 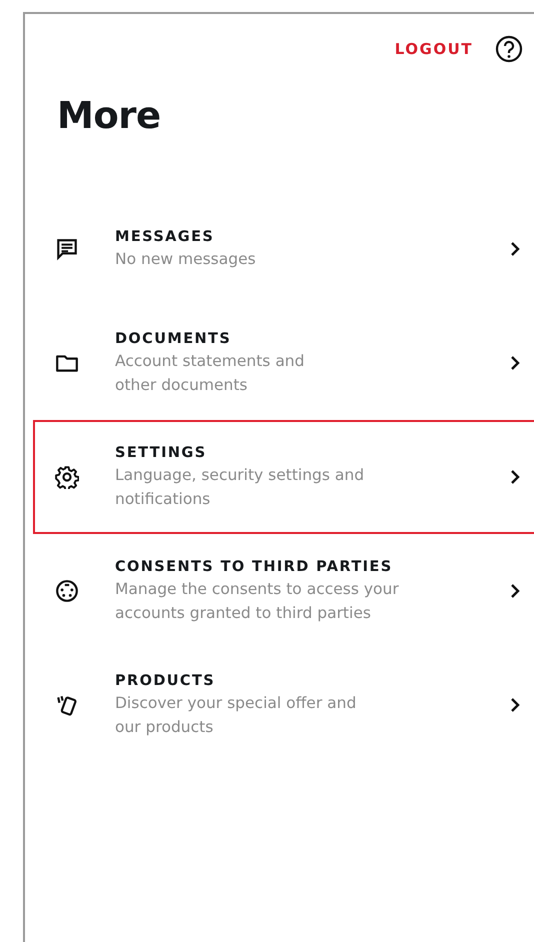 I want to click on message-icon, so click(x=67, y=249).